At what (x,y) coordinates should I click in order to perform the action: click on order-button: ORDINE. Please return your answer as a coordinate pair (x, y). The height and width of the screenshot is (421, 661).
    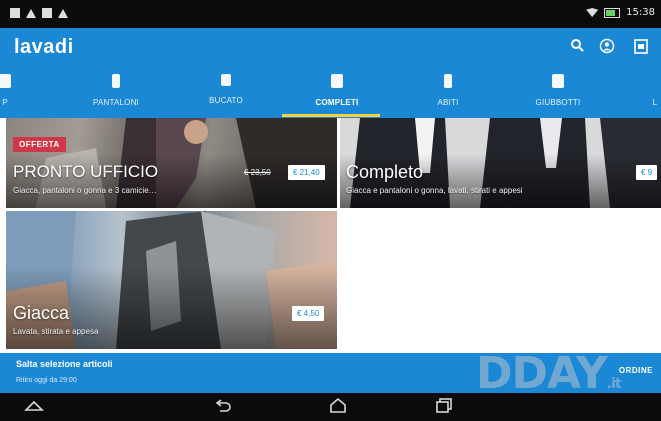
    Looking at the image, I should click on (636, 370).